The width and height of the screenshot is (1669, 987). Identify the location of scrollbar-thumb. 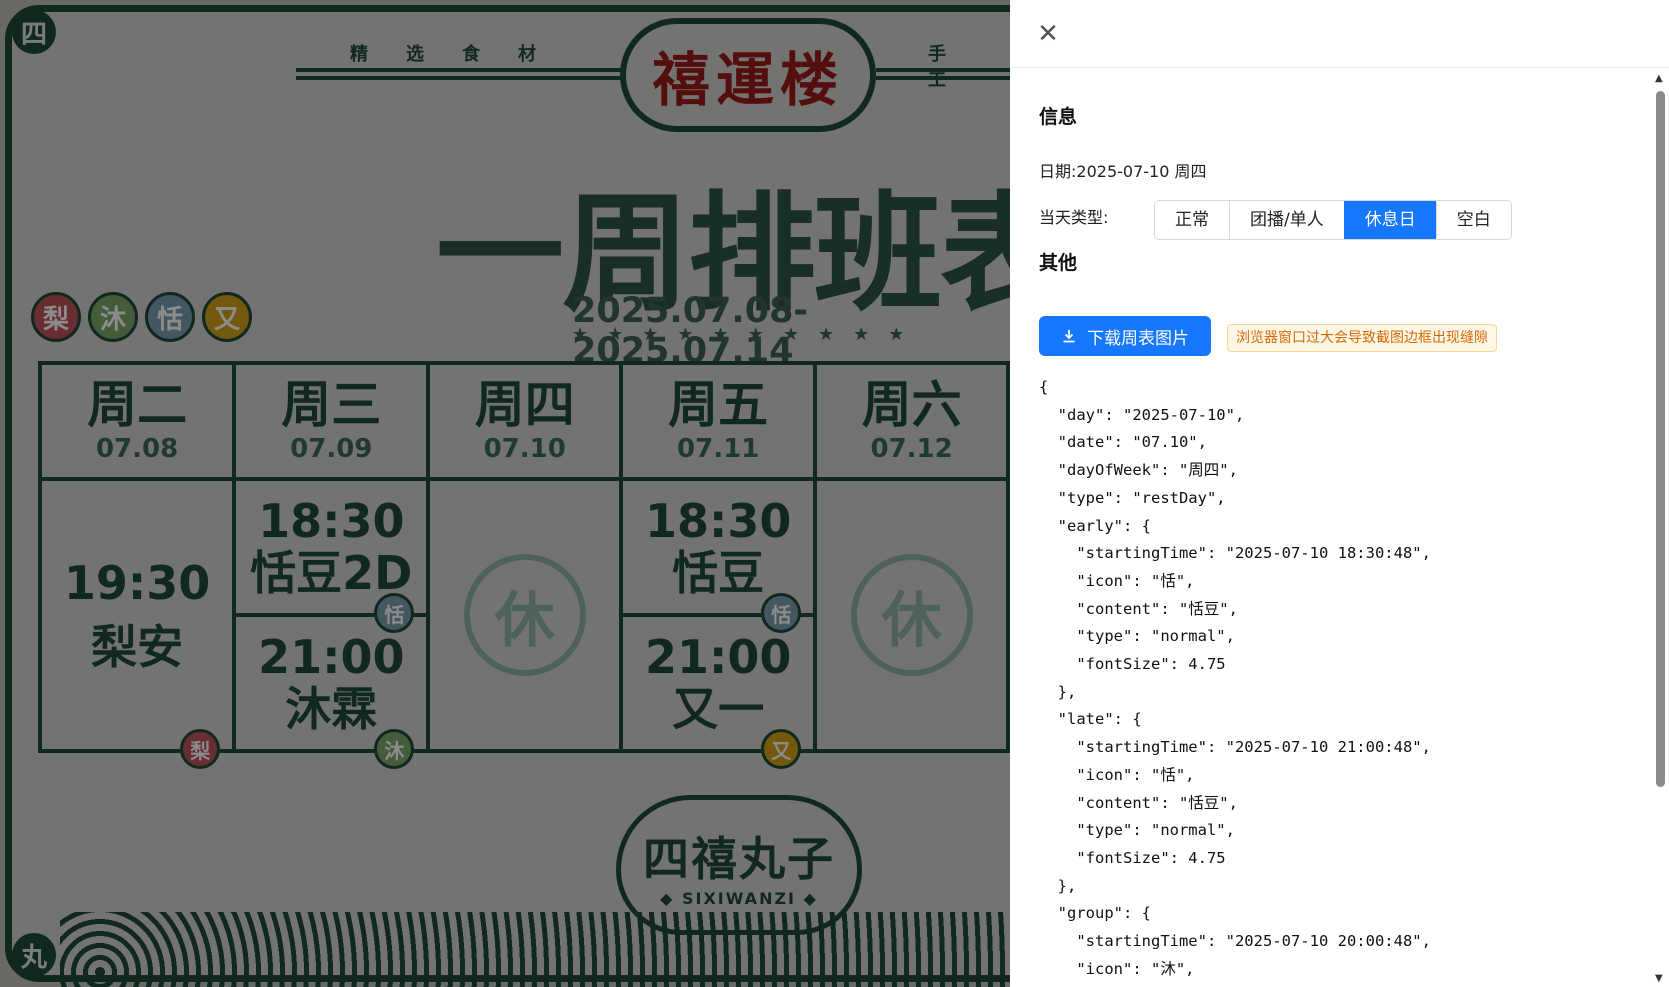
(1660, 439).